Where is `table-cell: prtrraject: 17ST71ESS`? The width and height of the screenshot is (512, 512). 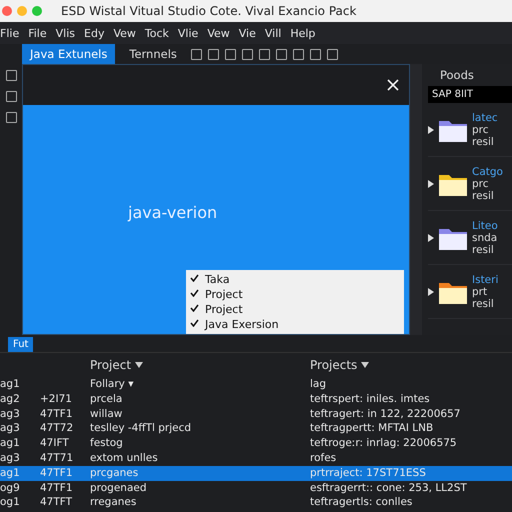
table-cell: prtrraject: 17ST71ESS is located at coordinates (368, 472).